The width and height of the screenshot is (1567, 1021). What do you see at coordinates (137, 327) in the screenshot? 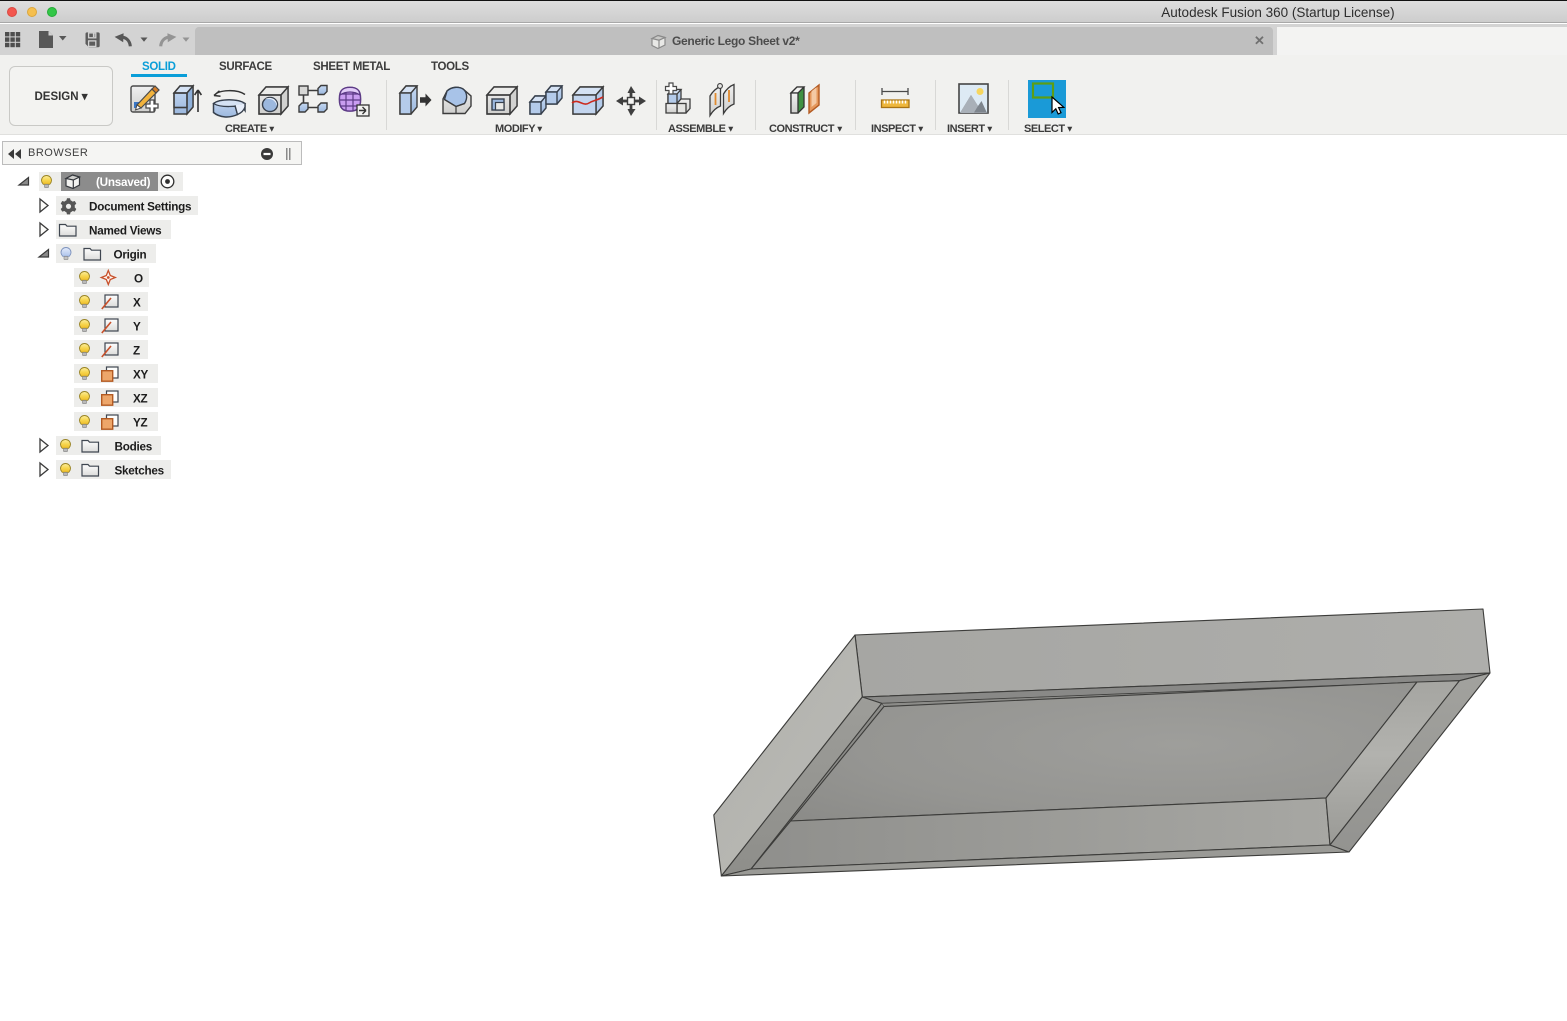
I see `svg-text: Y` at bounding box center [137, 327].